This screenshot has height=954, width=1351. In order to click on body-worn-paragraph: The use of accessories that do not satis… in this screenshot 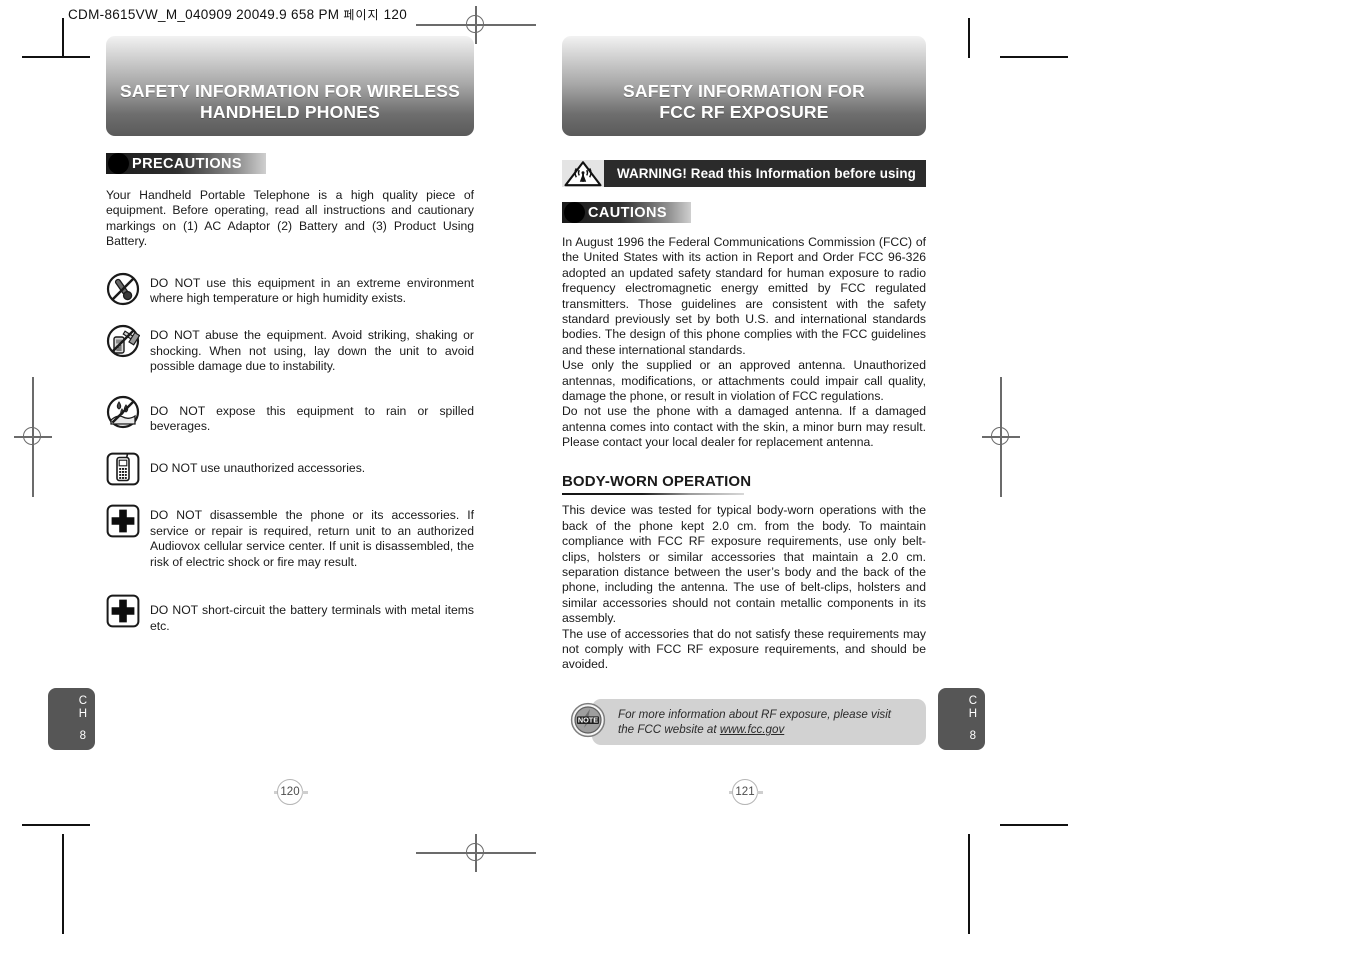, I will do `click(744, 649)`.